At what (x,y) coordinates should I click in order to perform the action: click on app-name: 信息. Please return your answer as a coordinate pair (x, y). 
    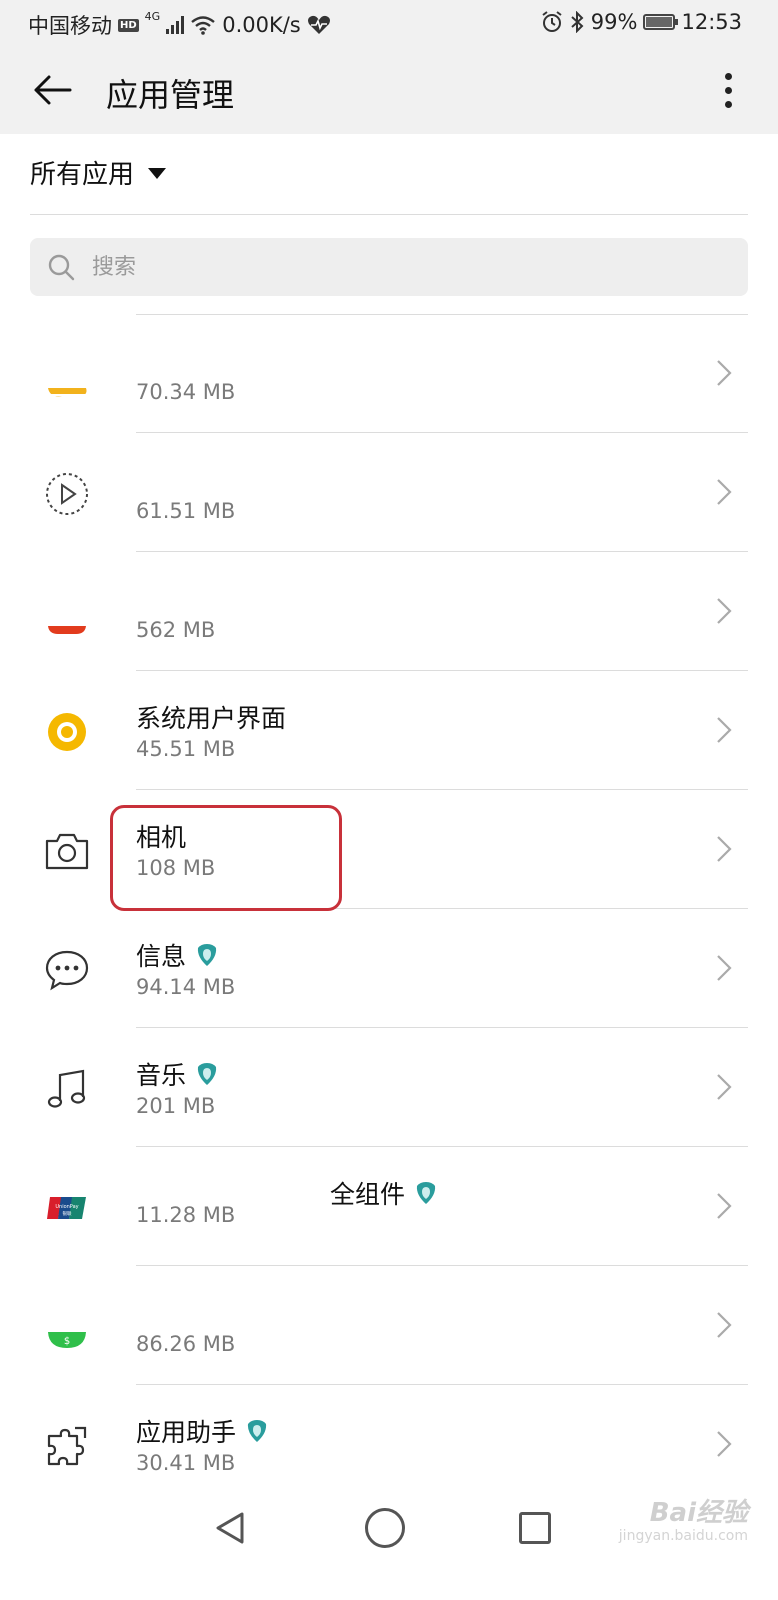
    Looking at the image, I should click on (161, 956).